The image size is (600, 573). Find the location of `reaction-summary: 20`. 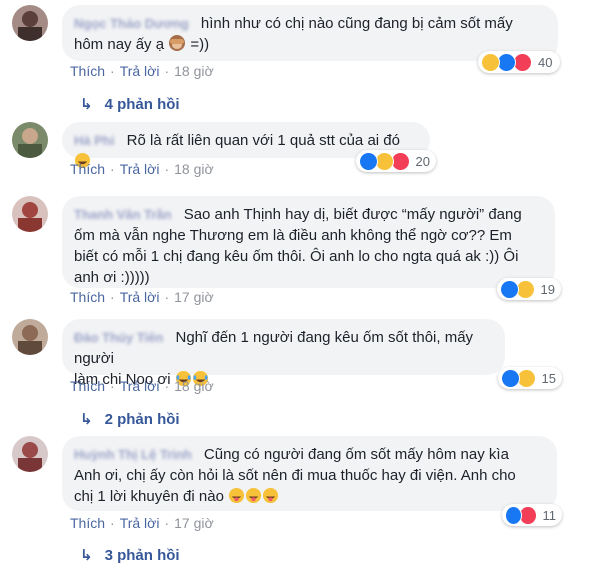

reaction-summary: 20 is located at coordinates (396, 161).